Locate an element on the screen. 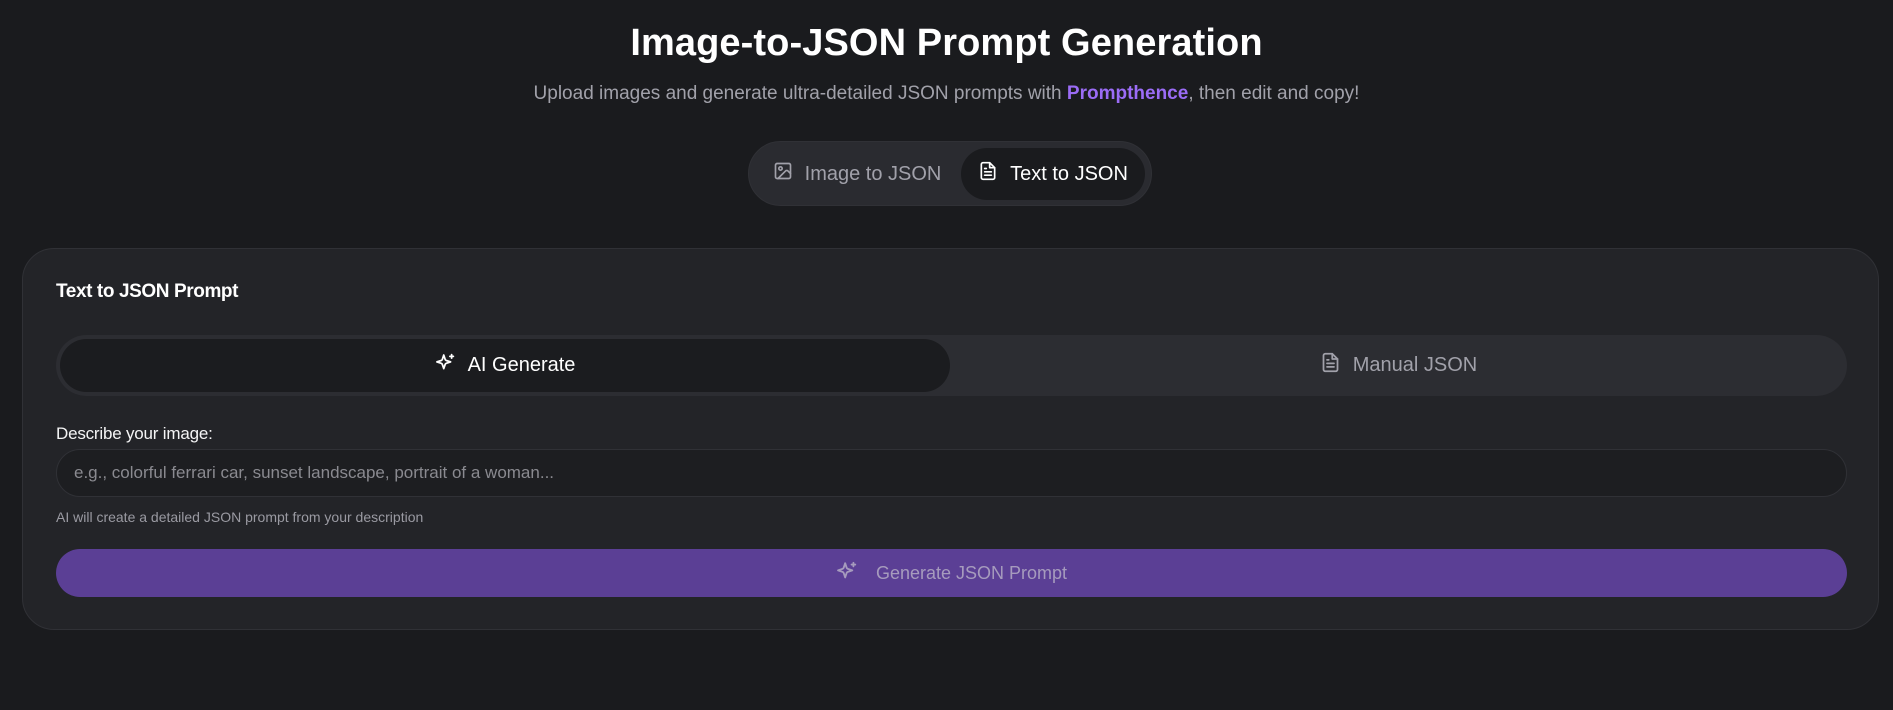  generation-mode-tabs: AI Generate Manual JSON is located at coordinates (951, 365).